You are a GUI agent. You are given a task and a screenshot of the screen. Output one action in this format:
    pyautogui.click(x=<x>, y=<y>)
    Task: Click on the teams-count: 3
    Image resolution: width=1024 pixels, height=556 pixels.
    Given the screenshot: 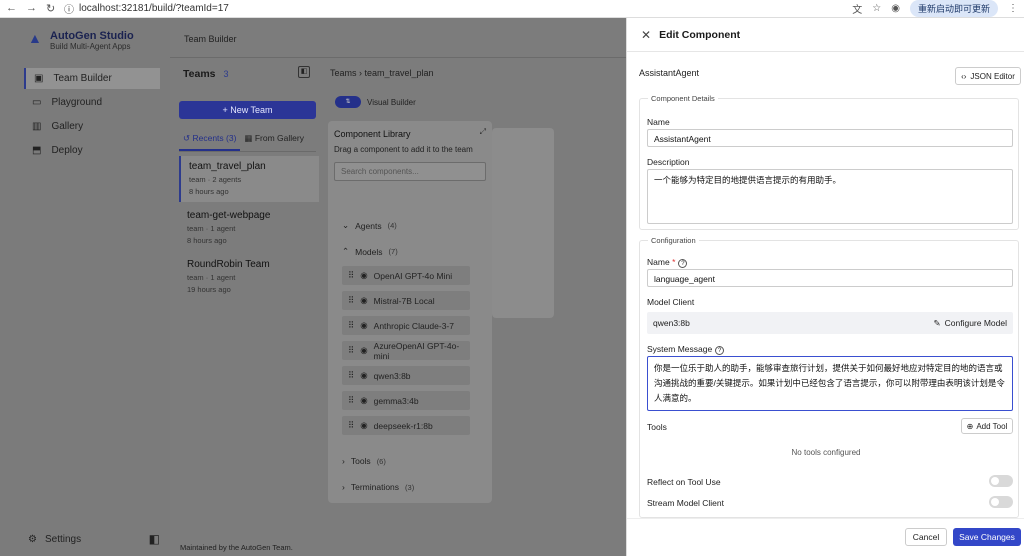 What is the action you would take?
    pyautogui.click(x=226, y=74)
    